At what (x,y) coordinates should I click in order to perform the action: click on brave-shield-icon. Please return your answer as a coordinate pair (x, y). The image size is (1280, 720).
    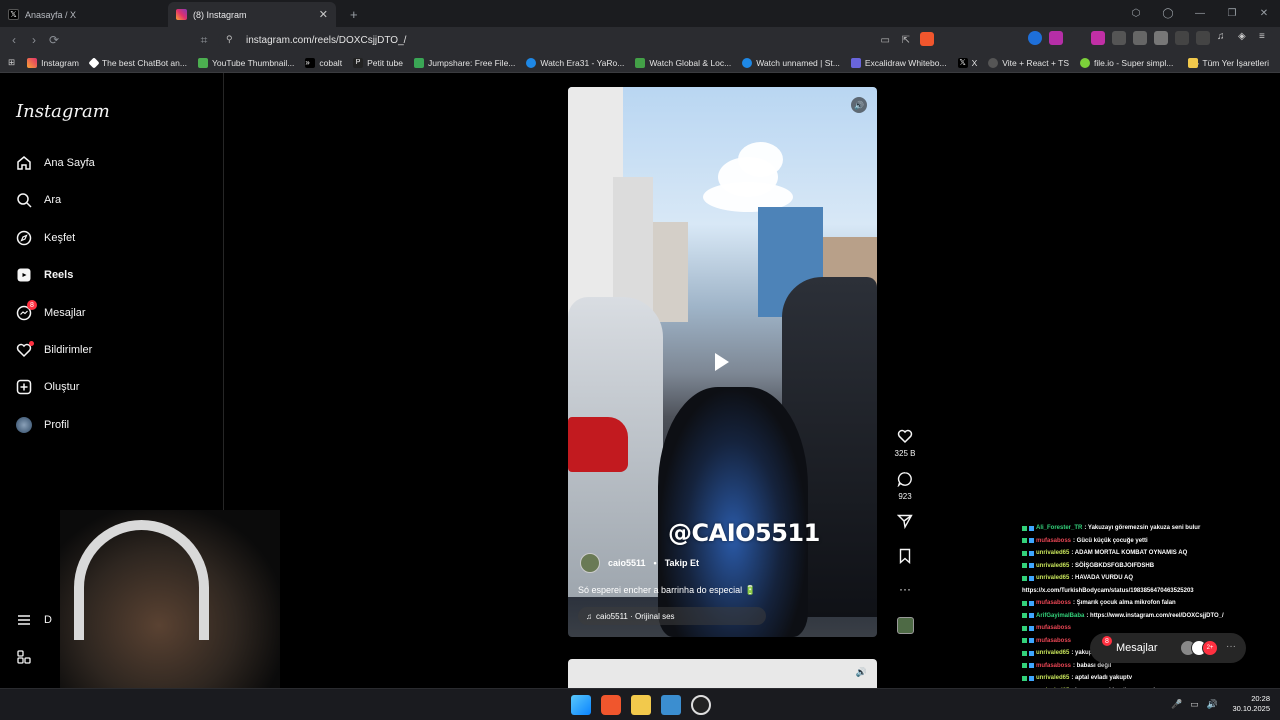
    Looking at the image, I should click on (927, 39).